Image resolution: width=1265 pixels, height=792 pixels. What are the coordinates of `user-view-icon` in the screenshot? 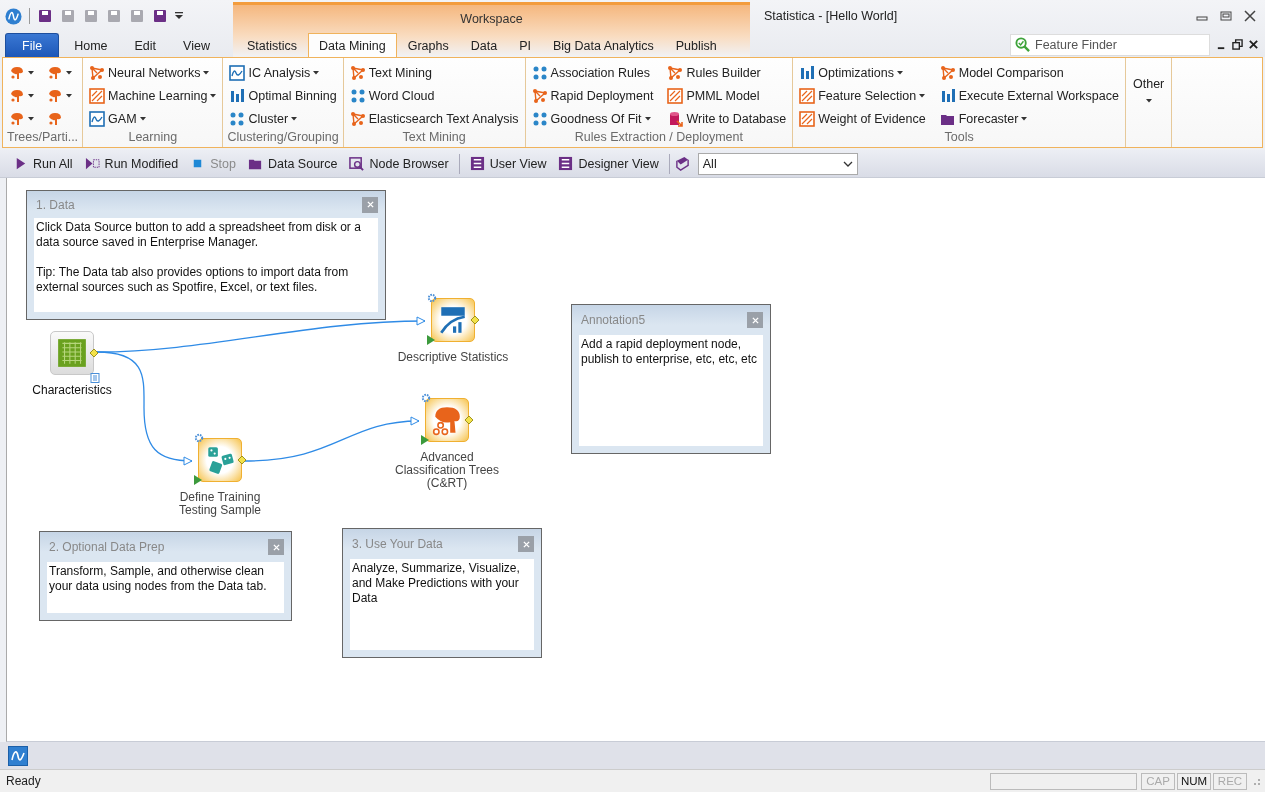 It's located at (477, 163).